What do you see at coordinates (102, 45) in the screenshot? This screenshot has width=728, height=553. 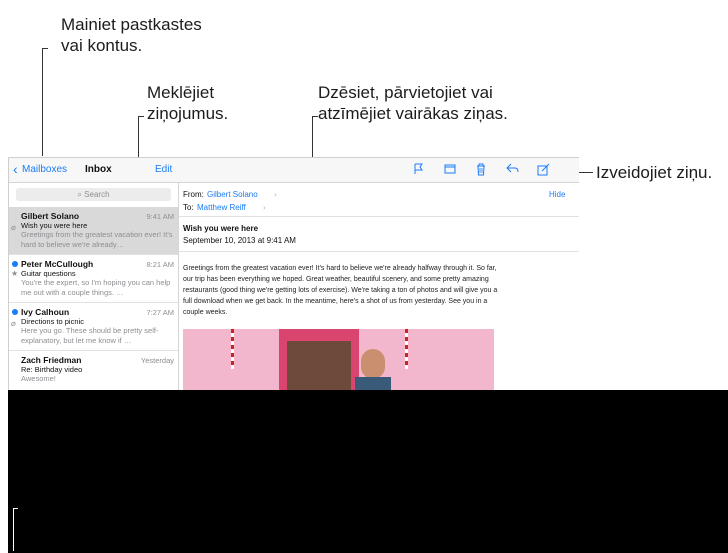 I see `callout-mailboxes-line2: vai kontus.` at bounding box center [102, 45].